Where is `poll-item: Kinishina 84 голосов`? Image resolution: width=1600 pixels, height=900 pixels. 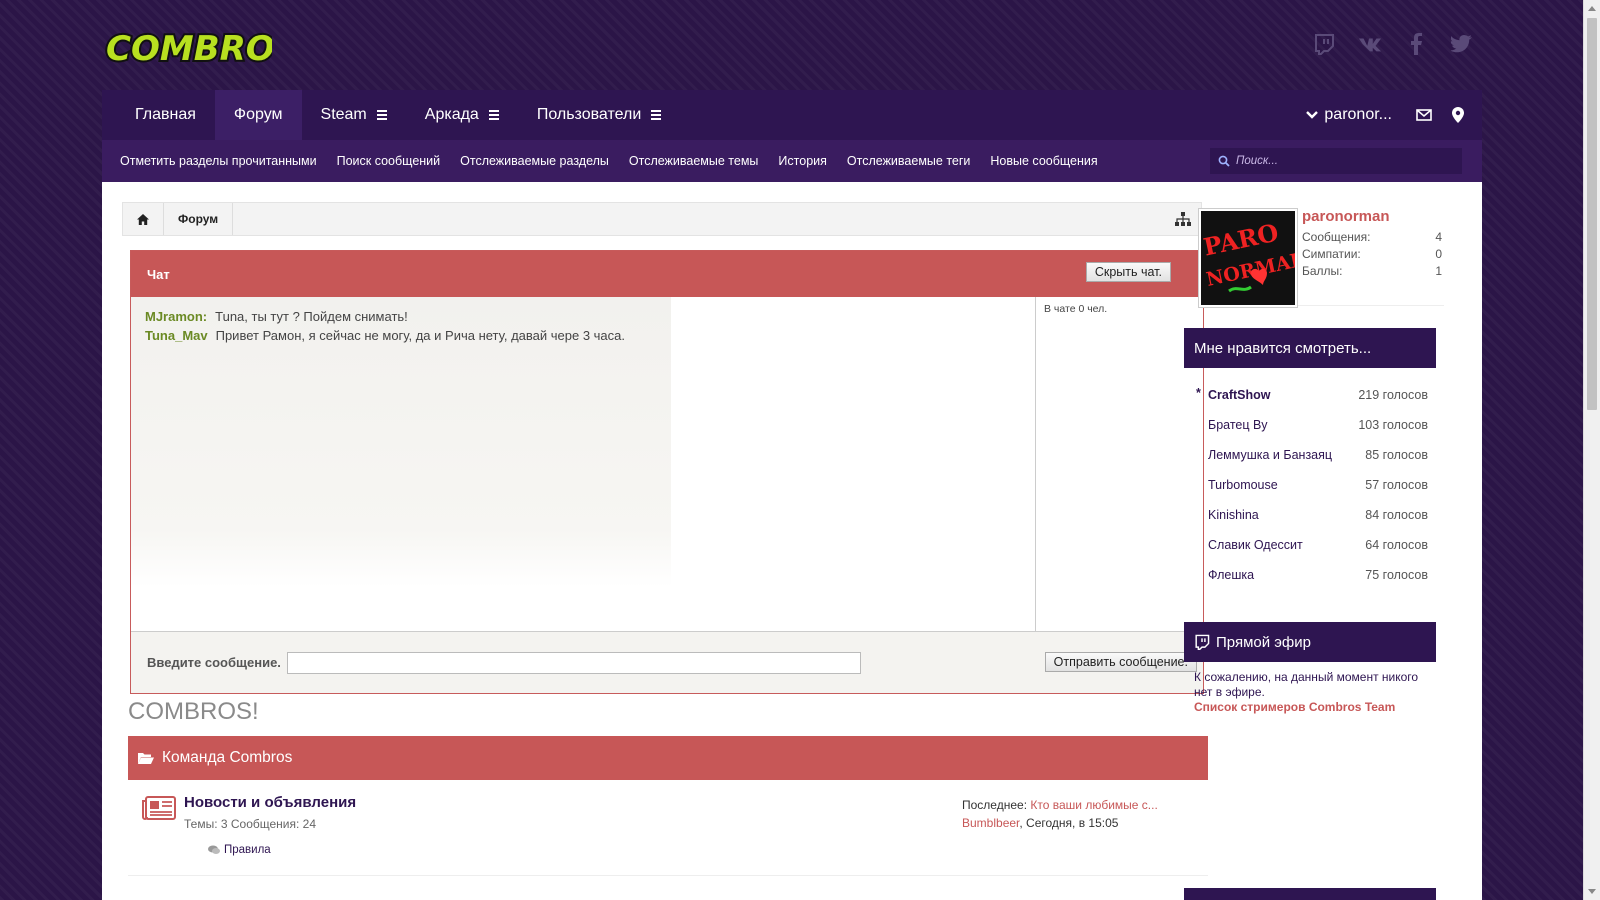 poll-item: Kinishina 84 голосов is located at coordinates (1312, 515).